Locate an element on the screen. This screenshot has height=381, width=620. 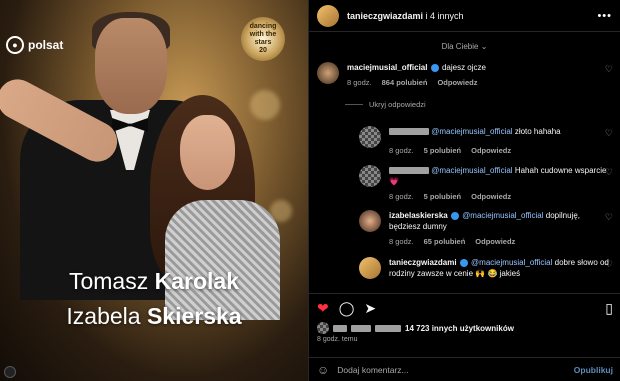
comment-sort: Dla Ciebie ⌄ is located at coordinates (464, 48).